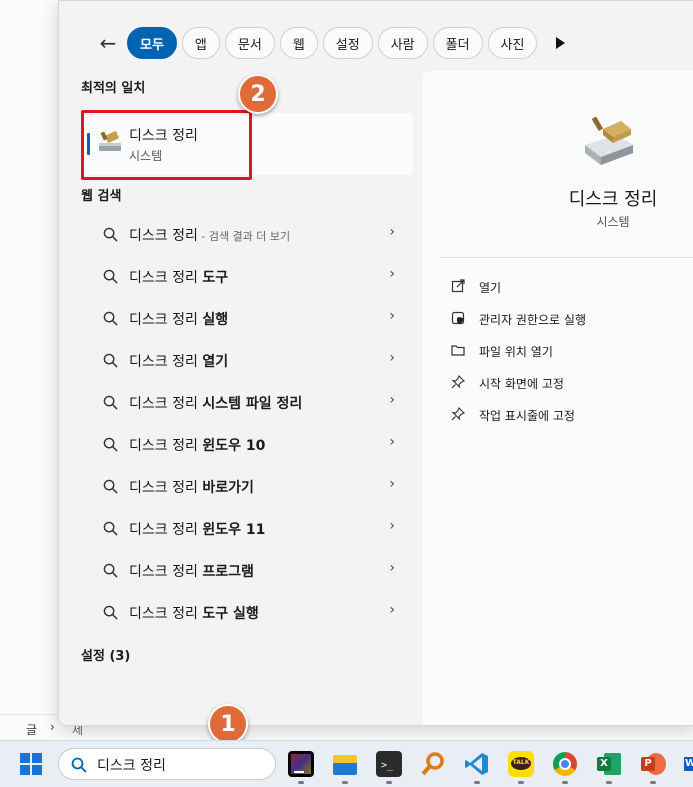  Describe the element at coordinates (108, 43) in the screenshot. I see `back-arrow-icon: ←` at that location.